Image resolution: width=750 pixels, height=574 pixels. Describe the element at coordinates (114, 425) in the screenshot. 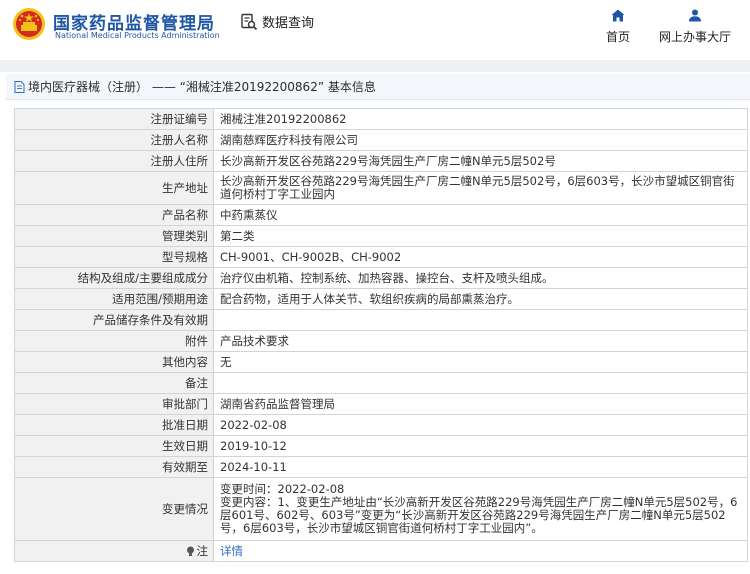

I see `field-label: 批准日期` at that location.